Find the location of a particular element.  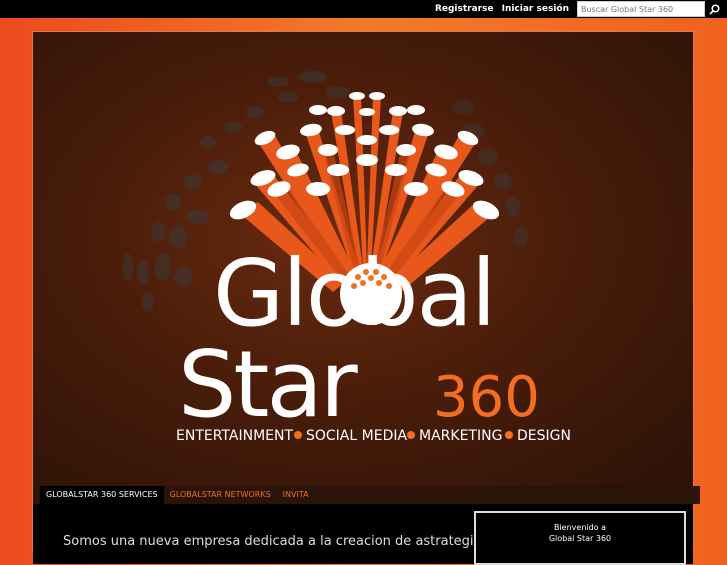

register-link: Registrarse is located at coordinates (464, 9).